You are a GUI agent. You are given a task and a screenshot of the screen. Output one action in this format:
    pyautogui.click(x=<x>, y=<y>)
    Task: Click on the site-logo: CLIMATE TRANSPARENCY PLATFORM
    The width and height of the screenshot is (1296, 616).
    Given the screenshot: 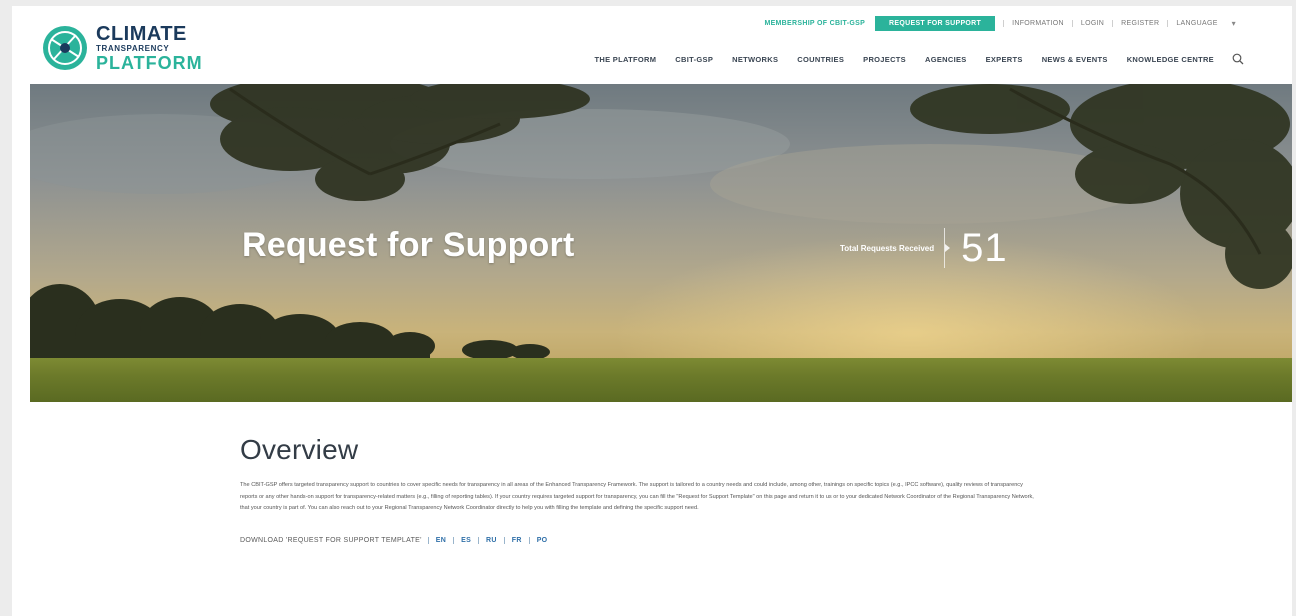 What is the action you would take?
    pyautogui.click(x=122, y=48)
    